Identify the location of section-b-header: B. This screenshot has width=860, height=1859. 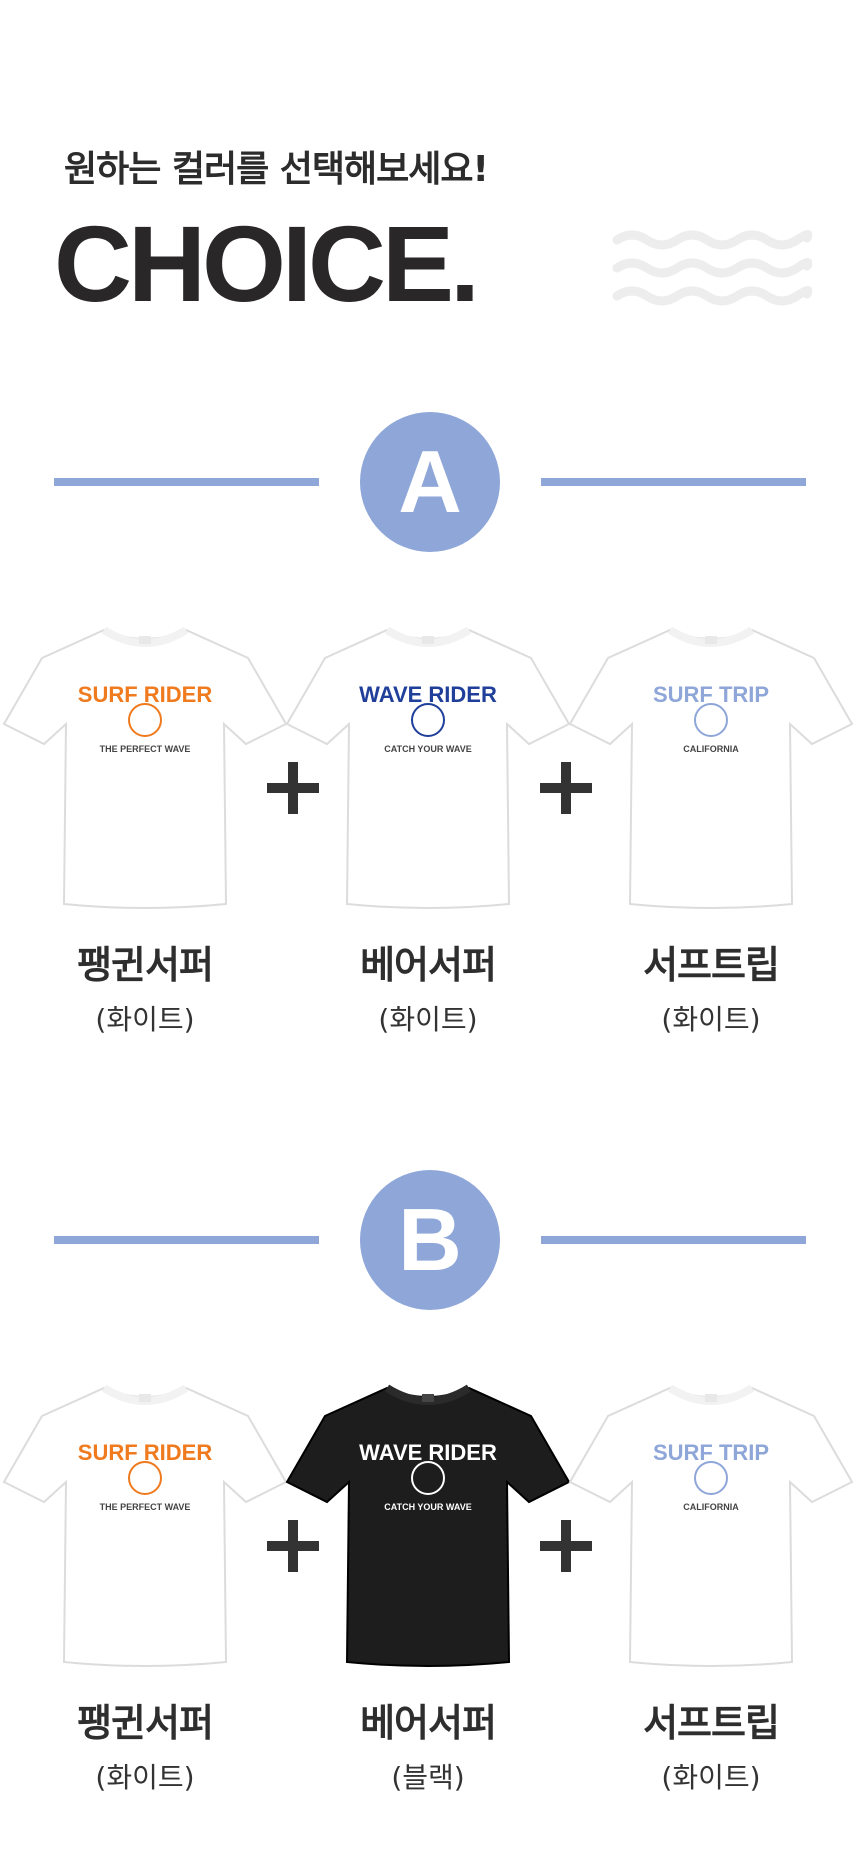
(430, 1240).